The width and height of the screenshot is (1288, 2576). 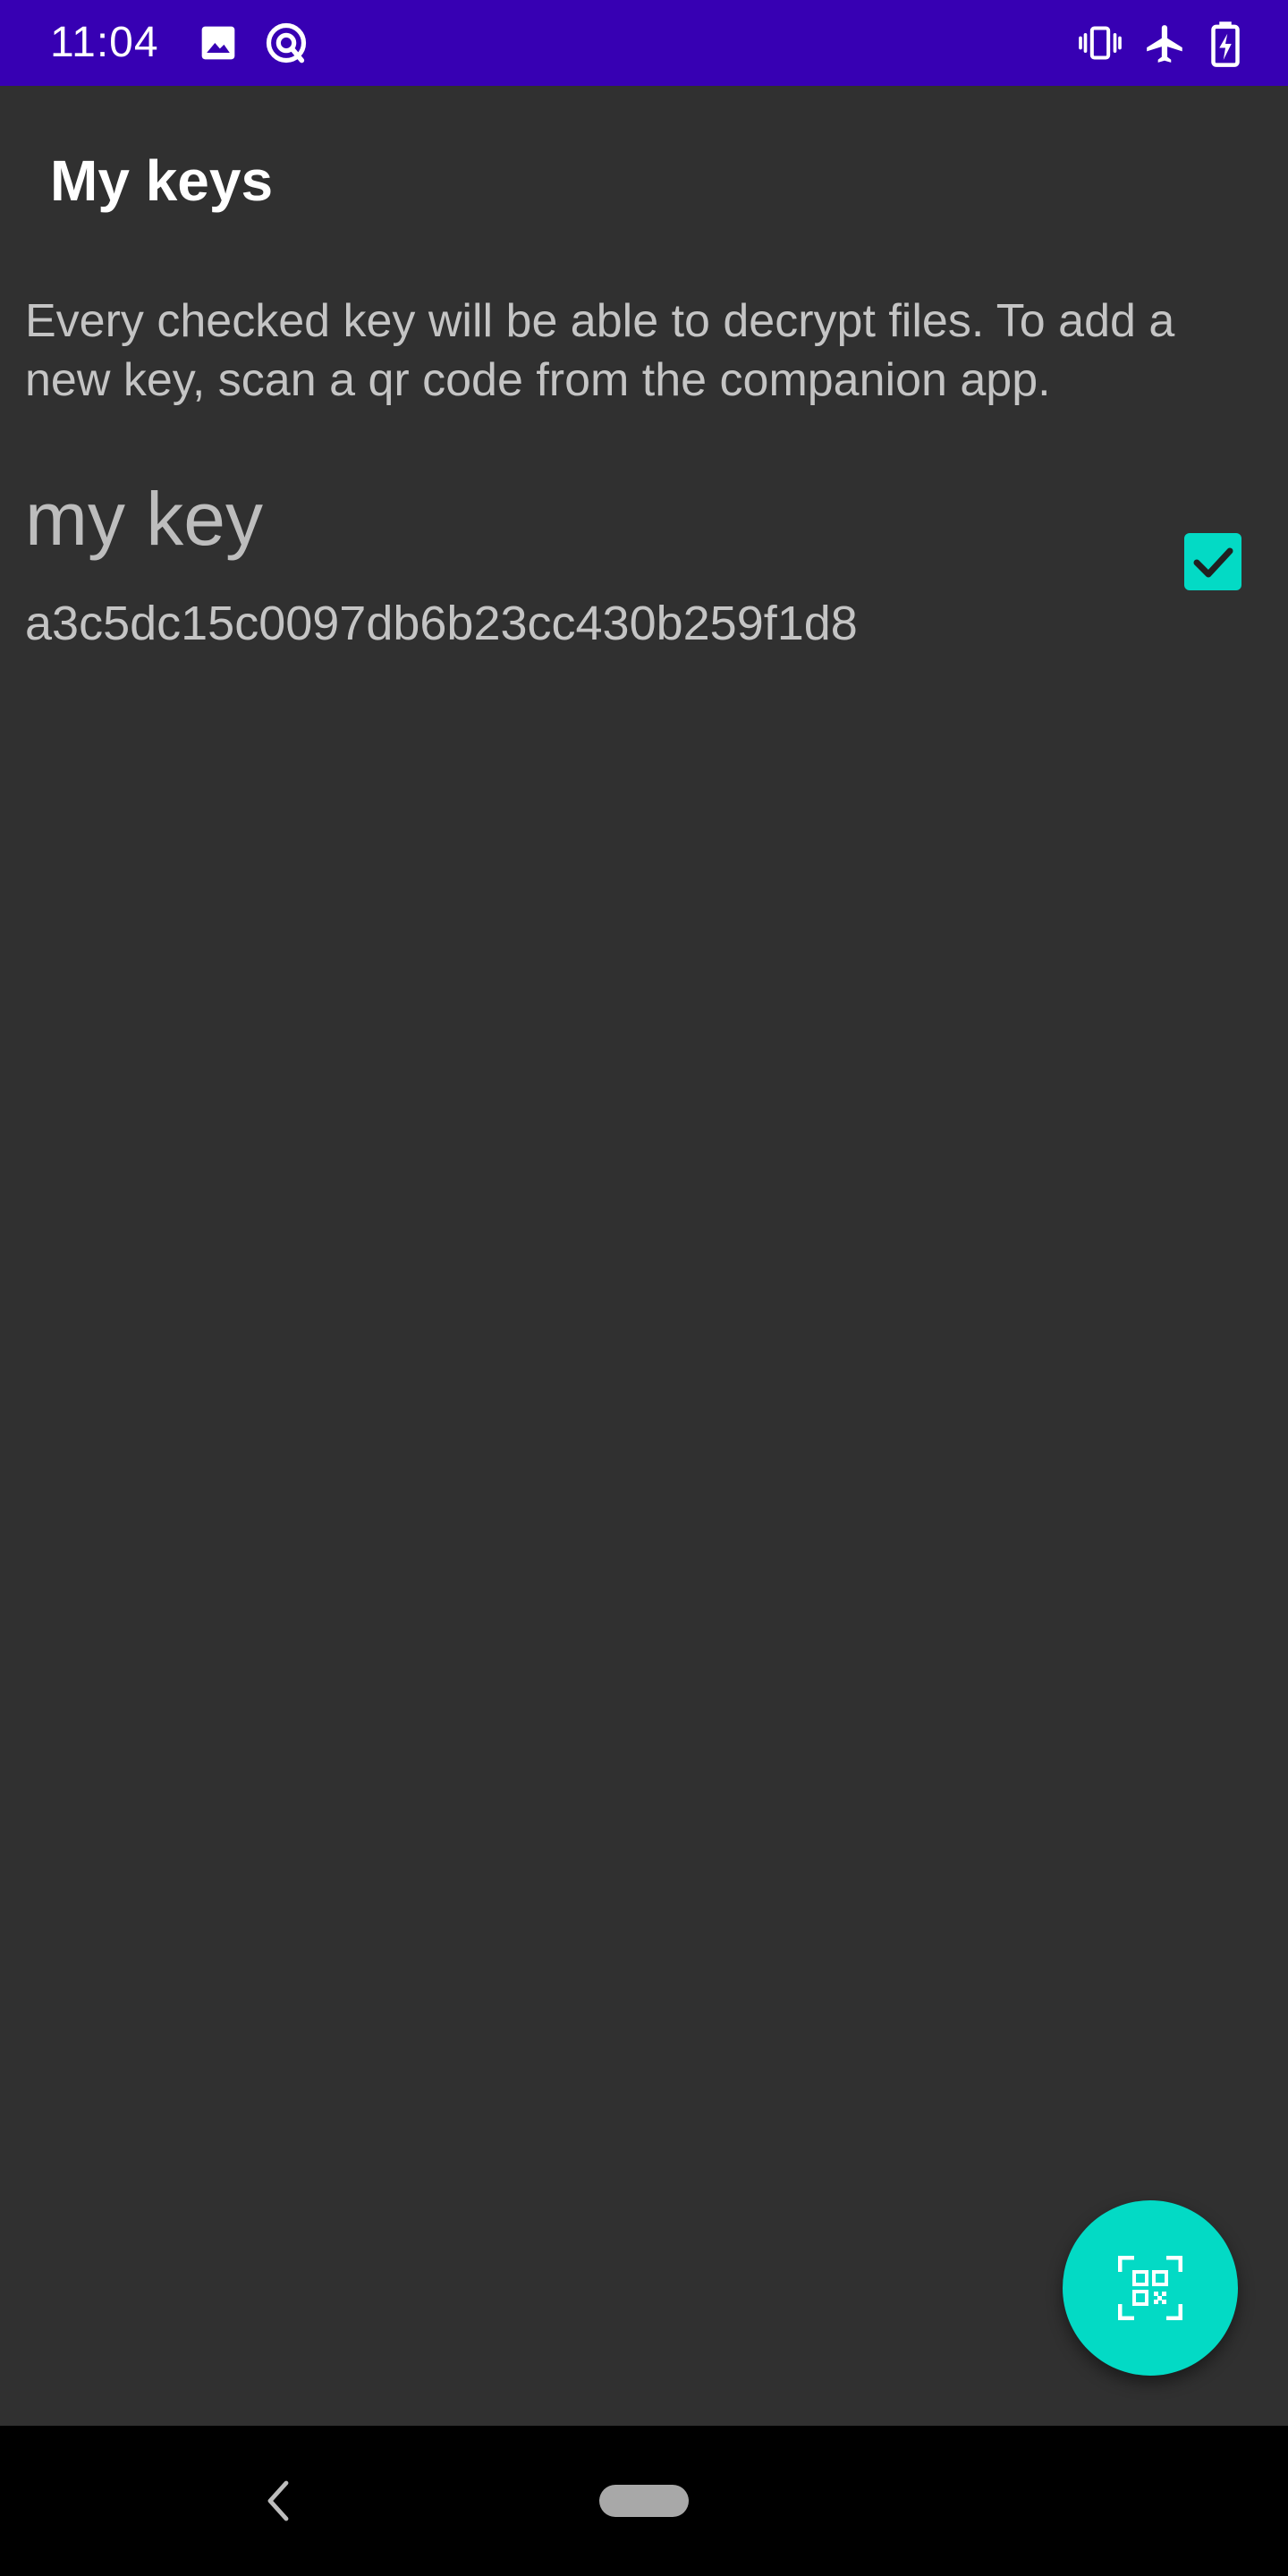 I want to click on key-enabled-checkbox, so click(x=1212, y=561).